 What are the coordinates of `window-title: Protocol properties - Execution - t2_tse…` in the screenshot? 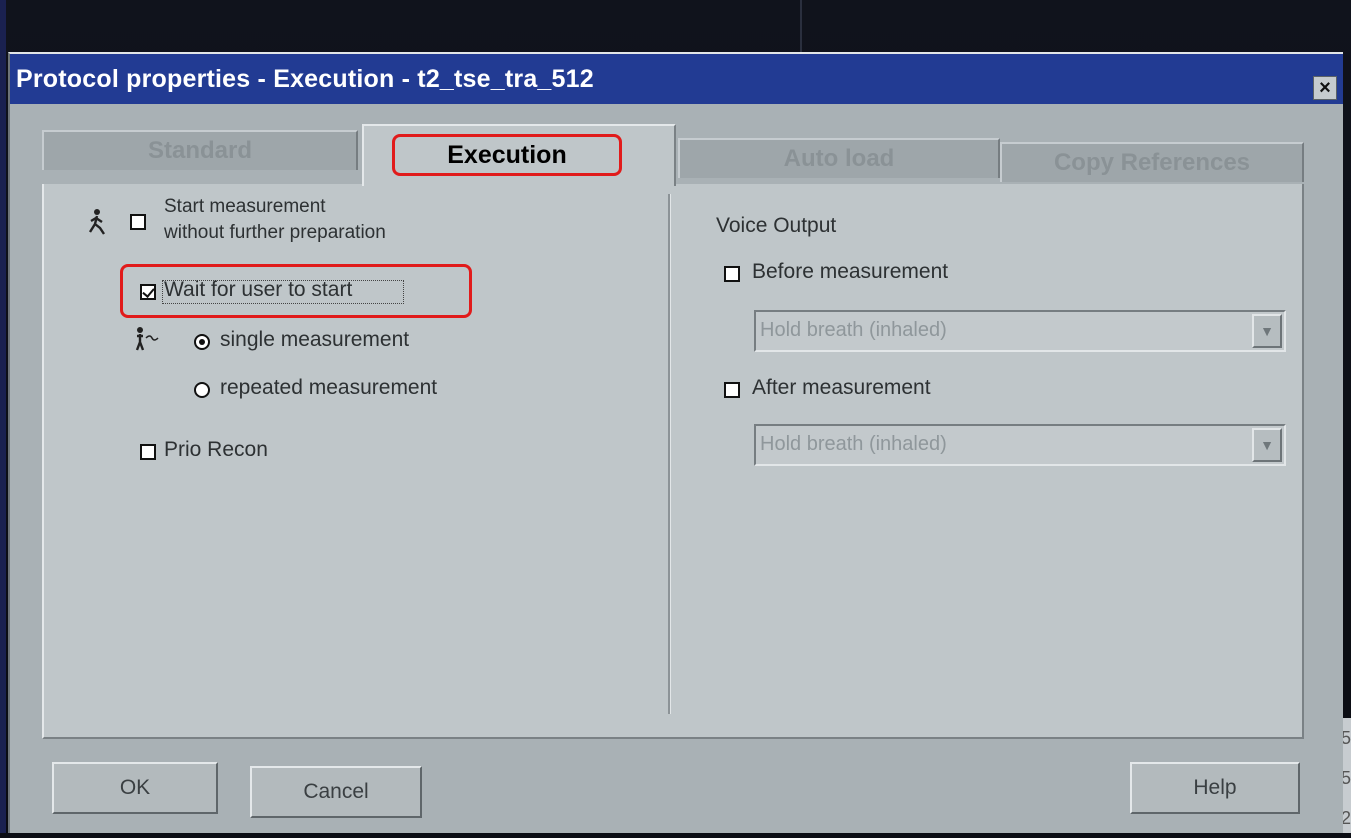 It's located at (305, 78).